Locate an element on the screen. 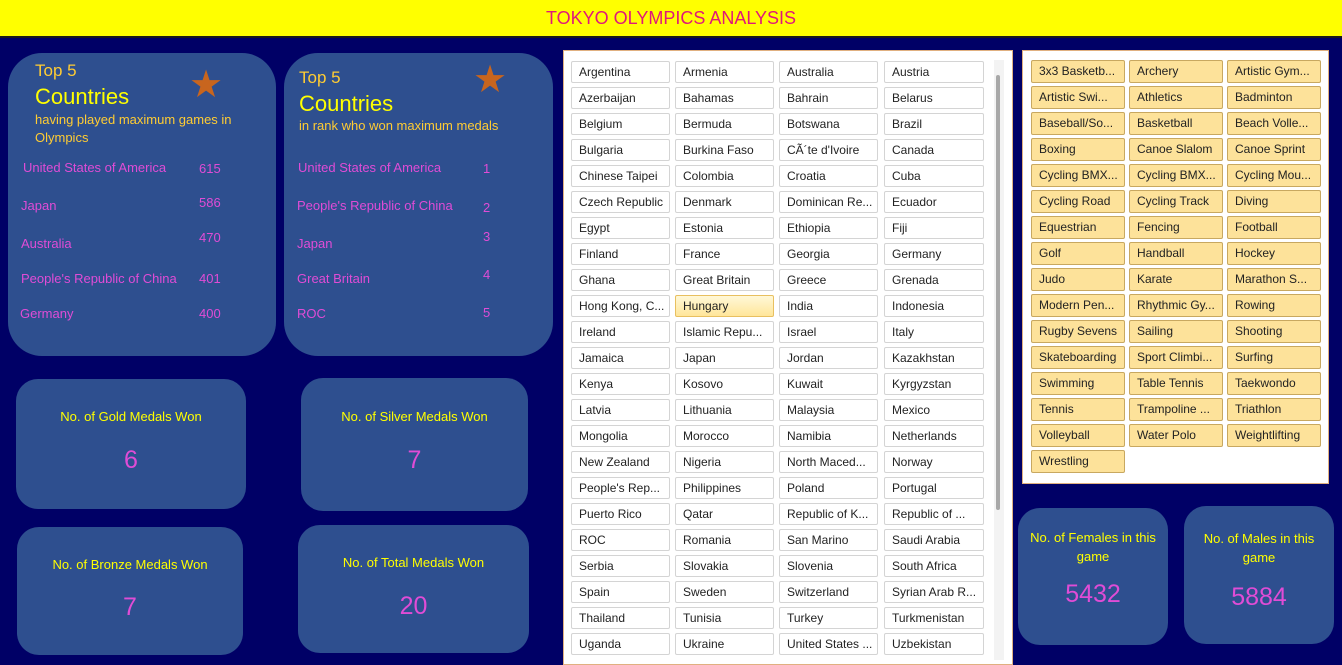  country-slicer-item: Kenya is located at coordinates (620, 384).